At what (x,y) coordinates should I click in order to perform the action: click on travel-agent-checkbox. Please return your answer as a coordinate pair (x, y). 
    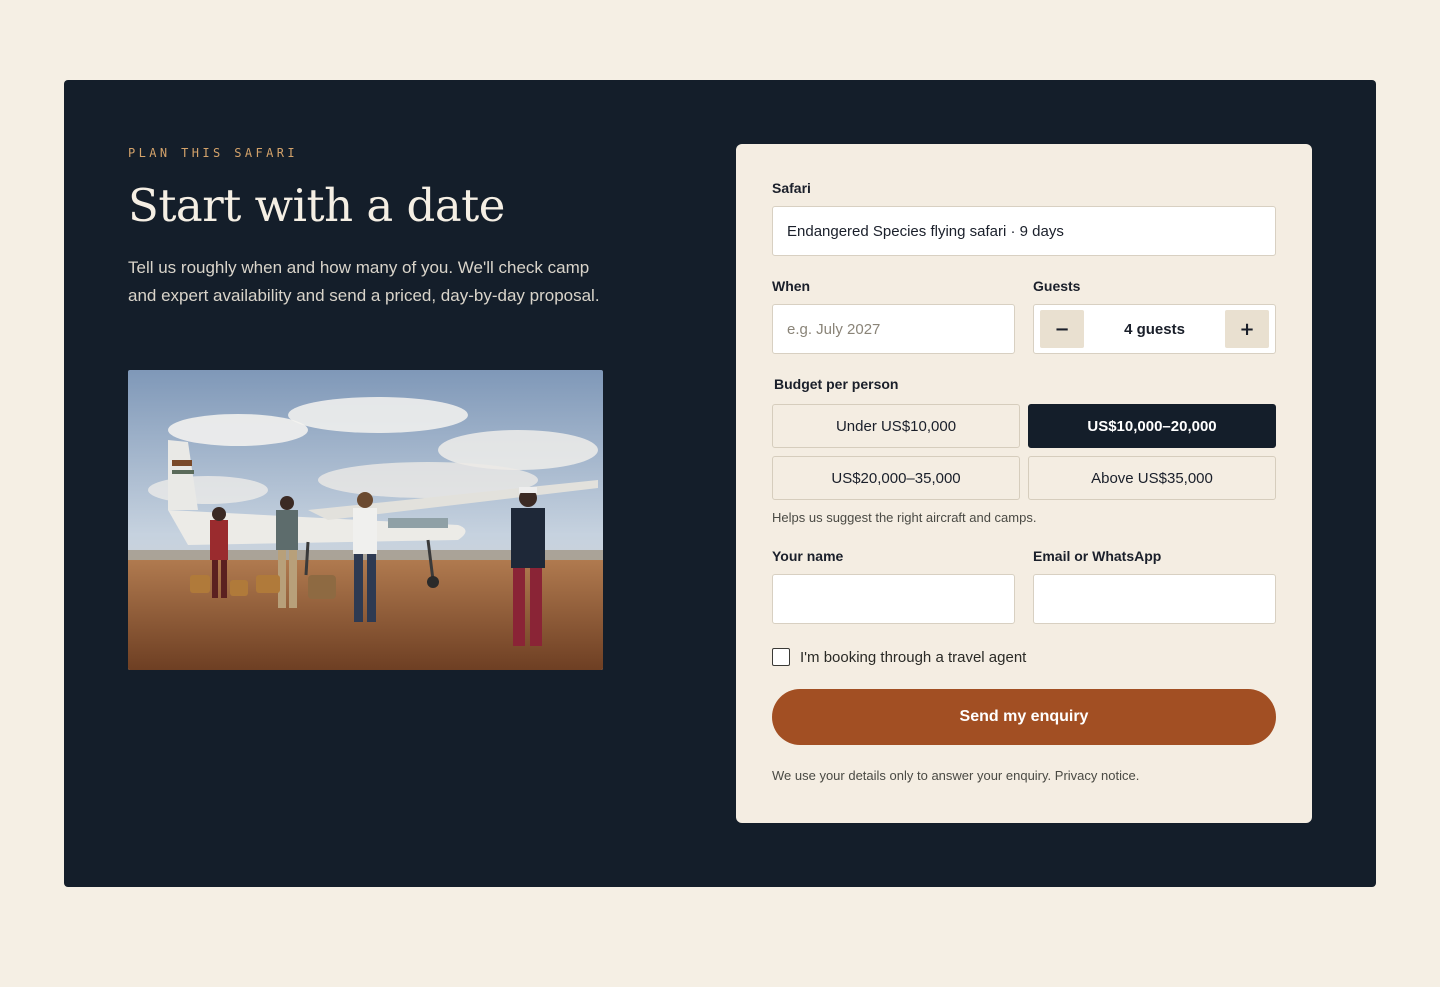
    Looking at the image, I should click on (781, 657).